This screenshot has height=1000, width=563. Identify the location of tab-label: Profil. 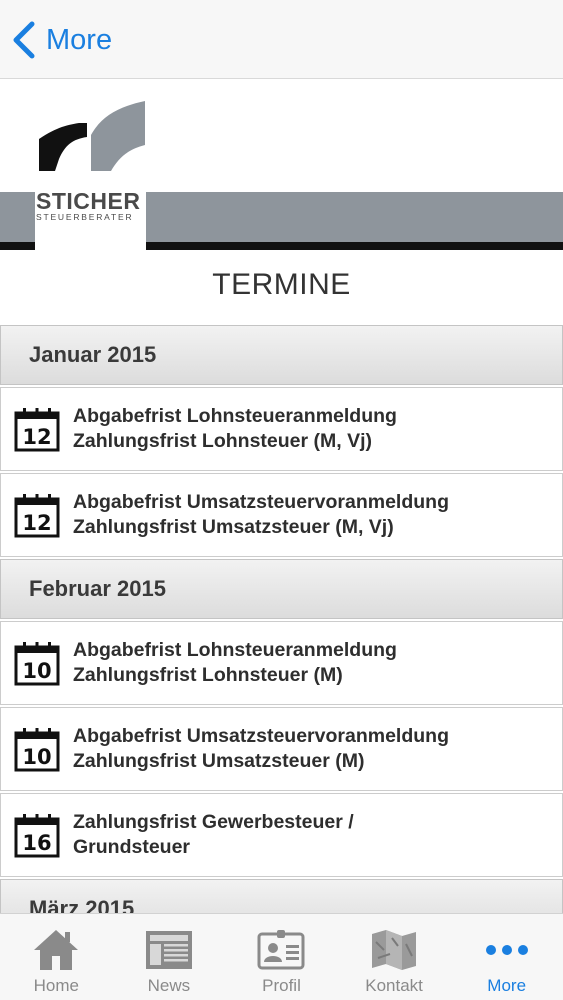
(281, 985).